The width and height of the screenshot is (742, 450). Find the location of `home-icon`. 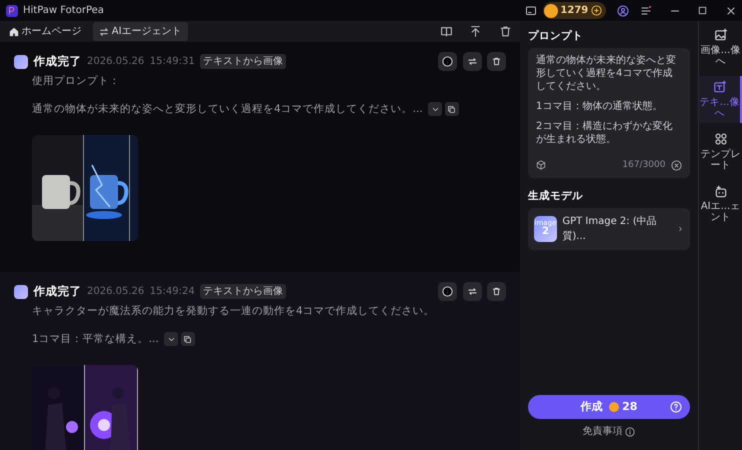

home-icon is located at coordinates (13, 31).